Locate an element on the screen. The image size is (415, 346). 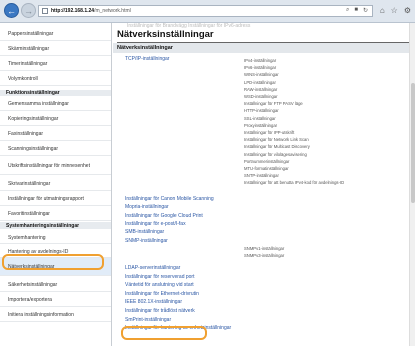
tcpip-subitem: SSL-inställningar is located at coordinates (260, 118).